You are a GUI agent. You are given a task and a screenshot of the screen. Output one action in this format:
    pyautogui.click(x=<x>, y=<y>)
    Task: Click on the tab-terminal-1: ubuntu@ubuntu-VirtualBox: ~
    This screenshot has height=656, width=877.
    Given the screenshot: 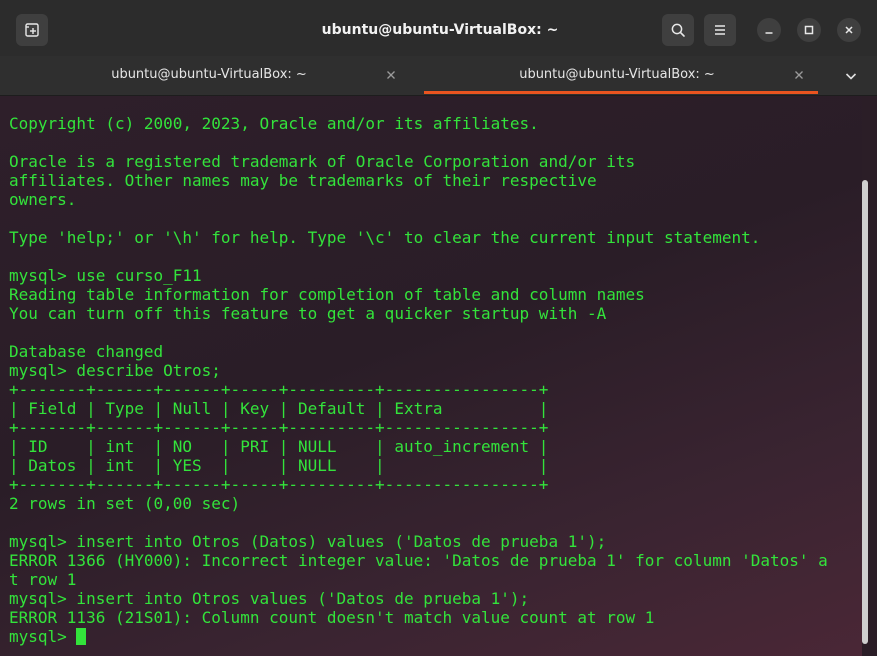 What is the action you would take?
    pyautogui.click(x=209, y=75)
    